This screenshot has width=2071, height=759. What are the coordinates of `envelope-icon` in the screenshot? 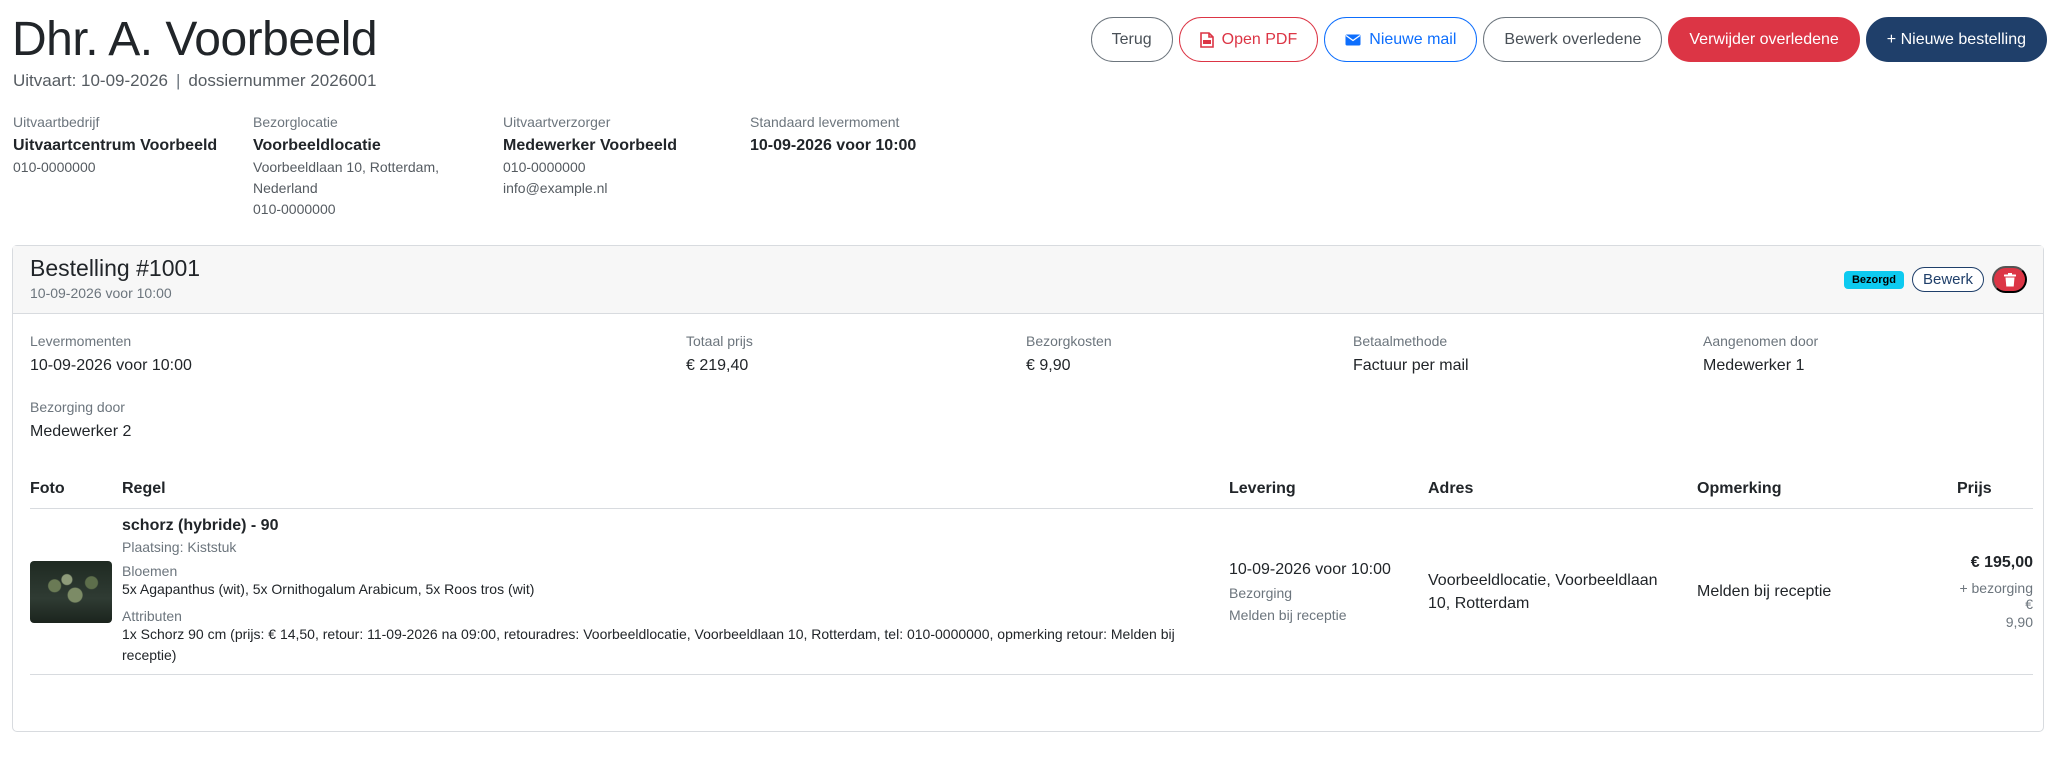 It's located at (1353, 39).